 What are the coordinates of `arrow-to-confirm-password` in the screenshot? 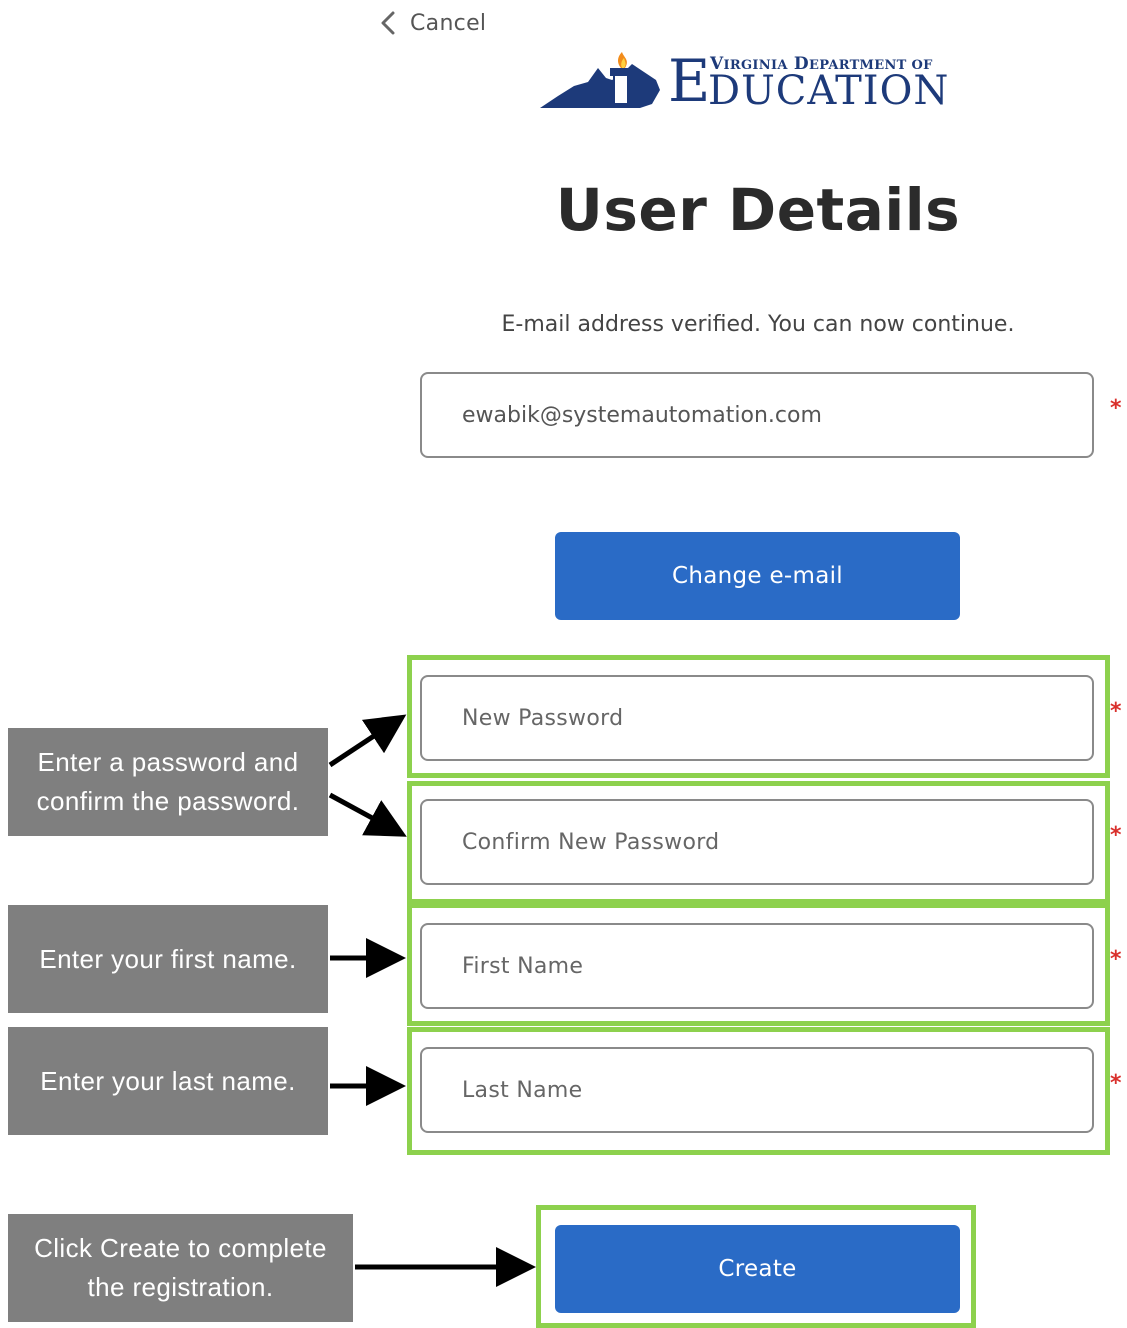 It's located at (367, 814).